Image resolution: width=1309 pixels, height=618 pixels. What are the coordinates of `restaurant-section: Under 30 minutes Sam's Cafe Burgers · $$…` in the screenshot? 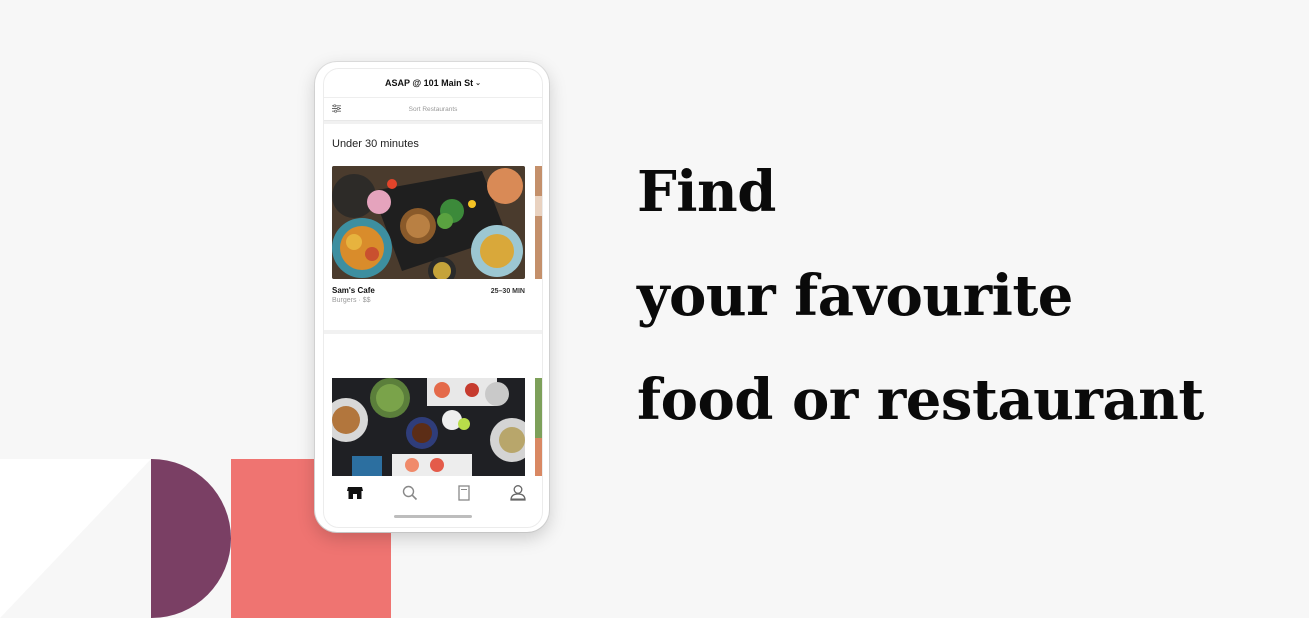 It's located at (433, 227).